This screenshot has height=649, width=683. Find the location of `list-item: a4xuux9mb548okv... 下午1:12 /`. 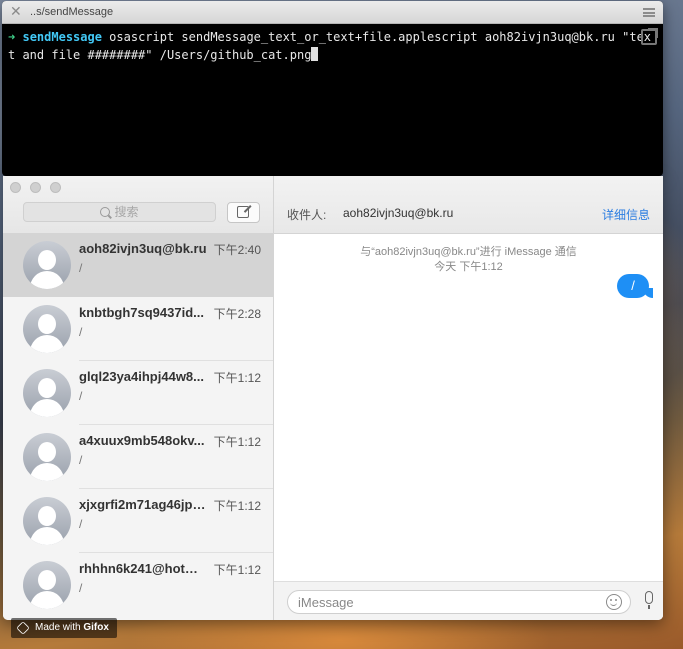

list-item: a4xuux9mb548okv... 下午1:12 / is located at coordinates (138, 457).